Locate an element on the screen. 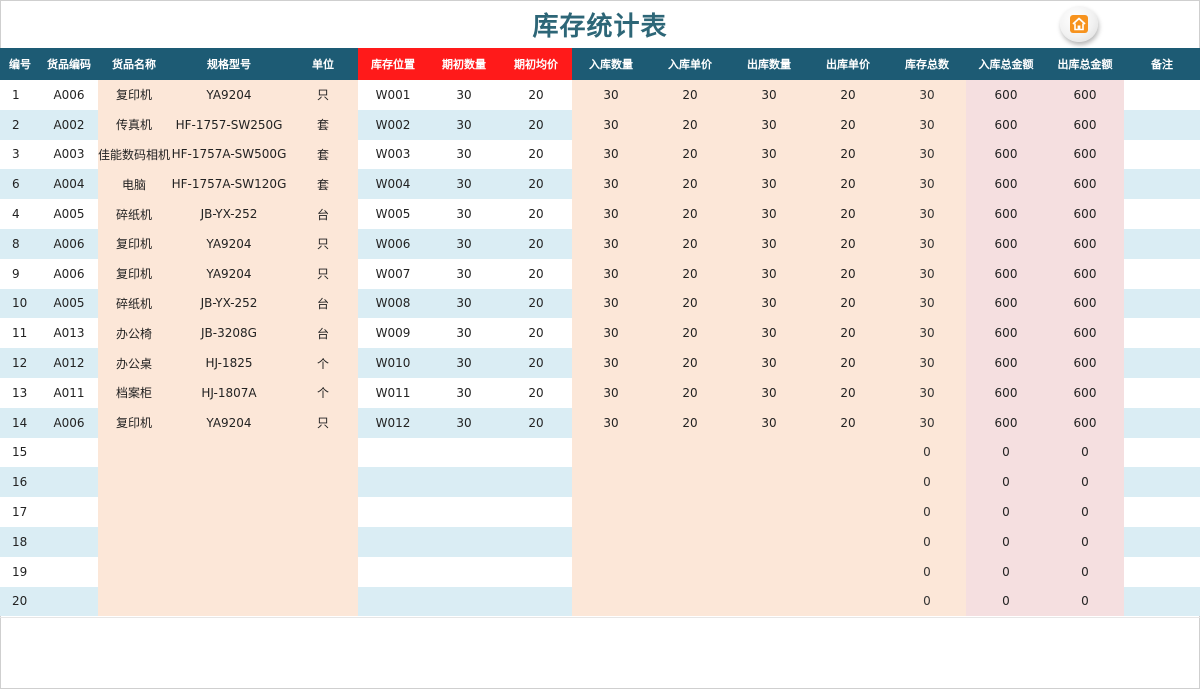 This screenshot has height=689, width=1200. cell-location: W009 is located at coordinates (393, 333).